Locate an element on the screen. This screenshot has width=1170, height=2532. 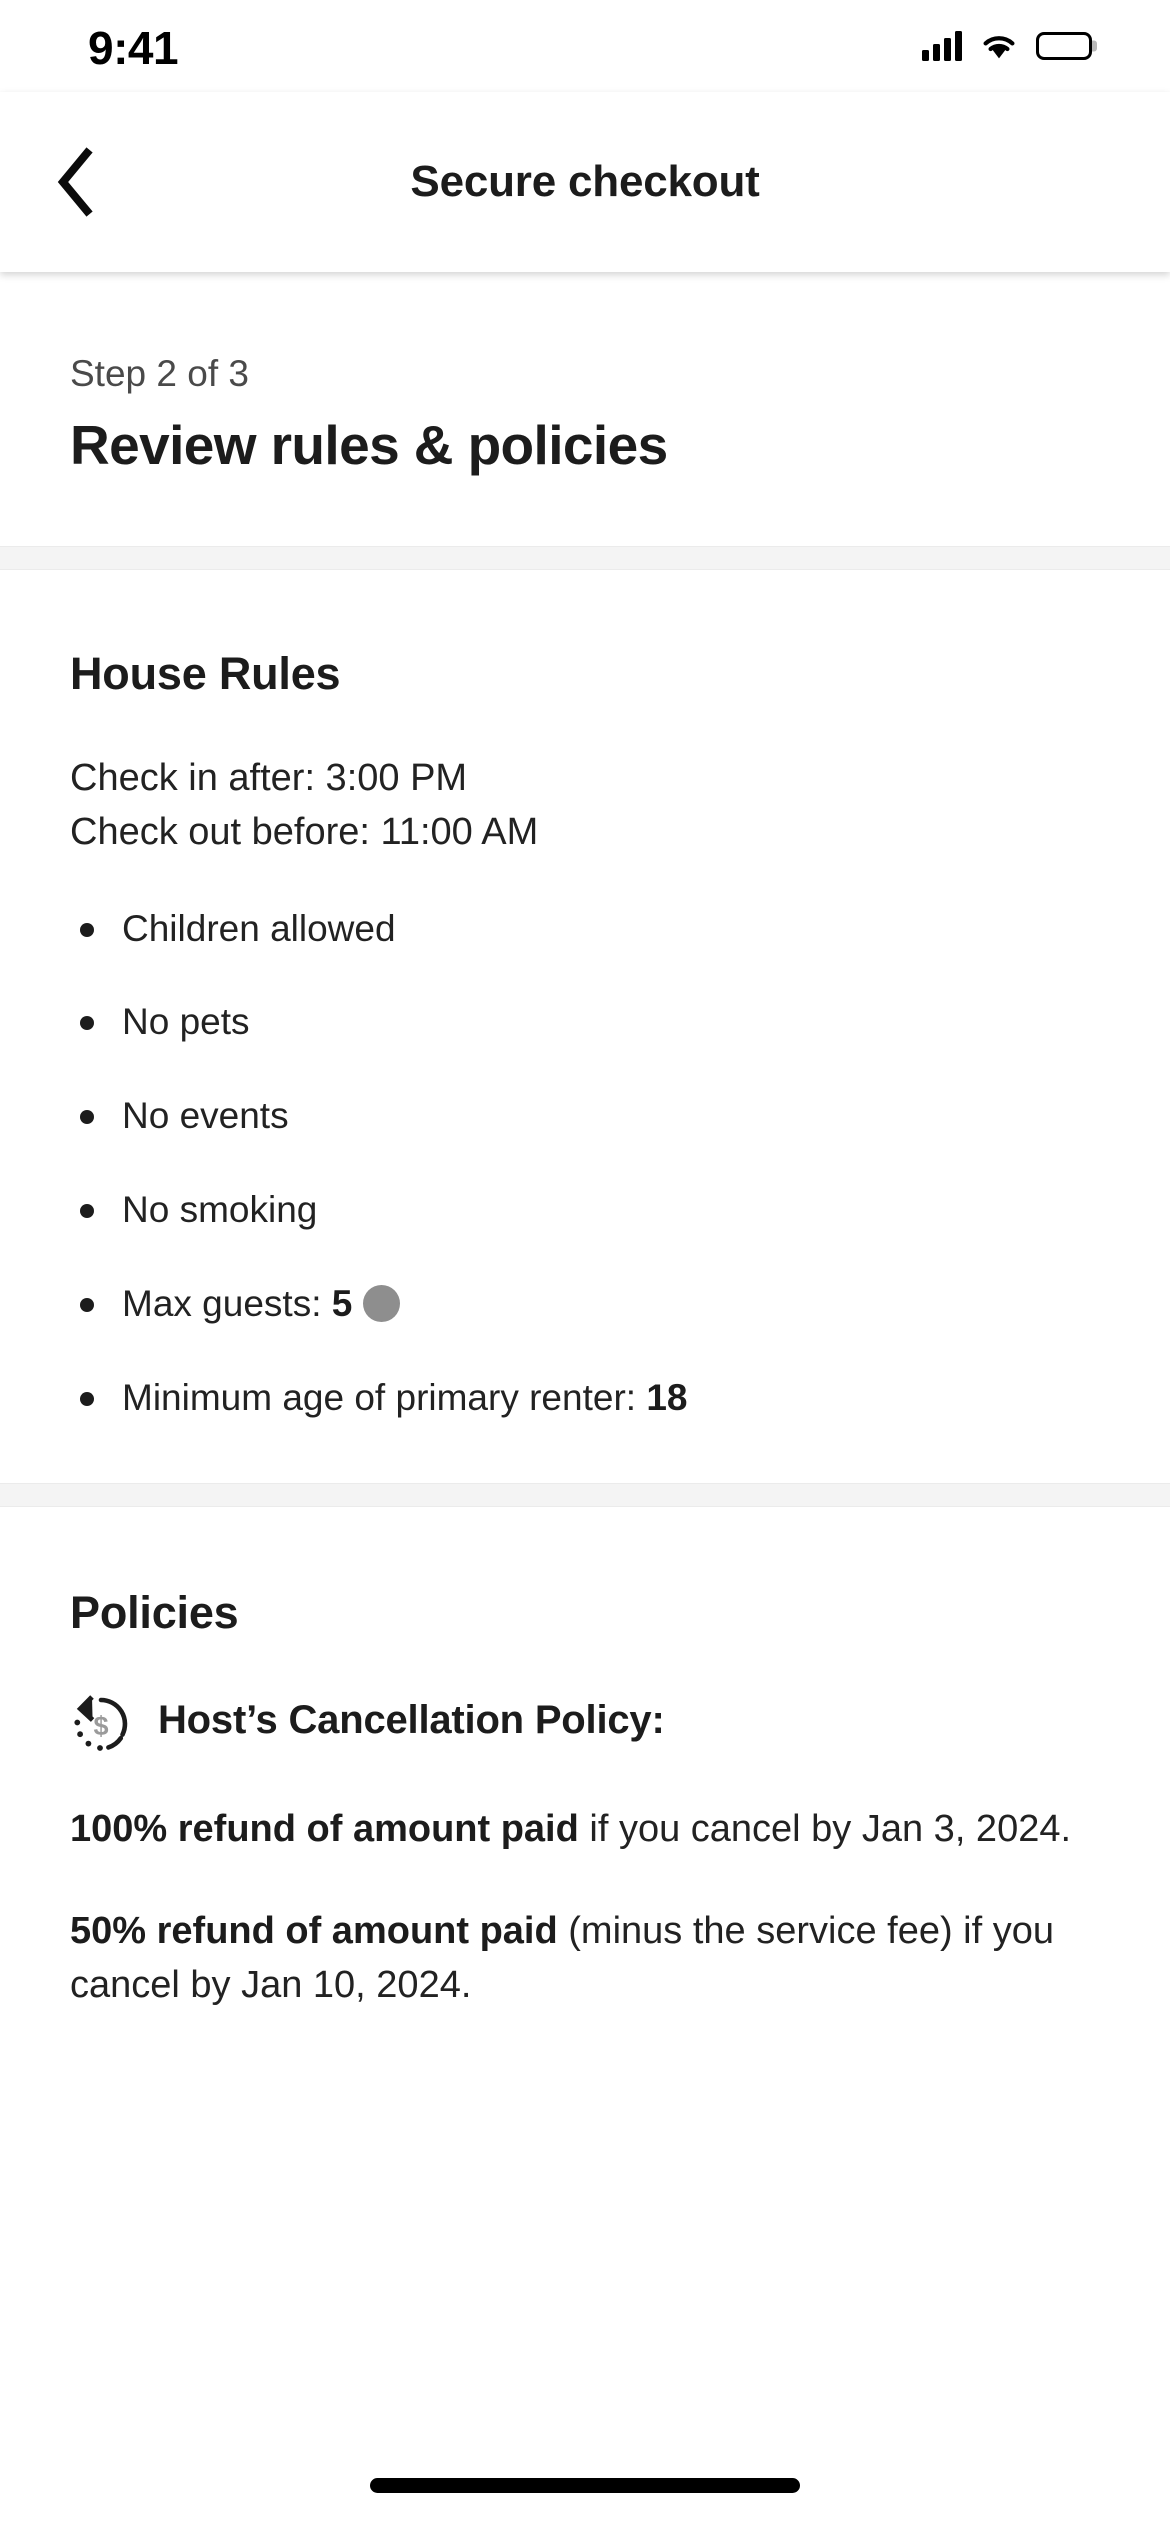
list-item: No events is located at coordinates (585, 1116).